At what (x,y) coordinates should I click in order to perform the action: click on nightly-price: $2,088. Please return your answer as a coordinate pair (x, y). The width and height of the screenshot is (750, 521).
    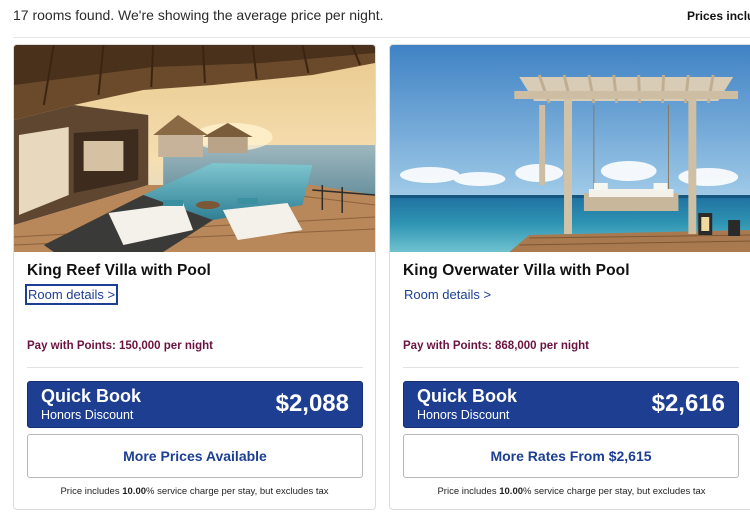
    Looking at the image, I should click on (312, 403).